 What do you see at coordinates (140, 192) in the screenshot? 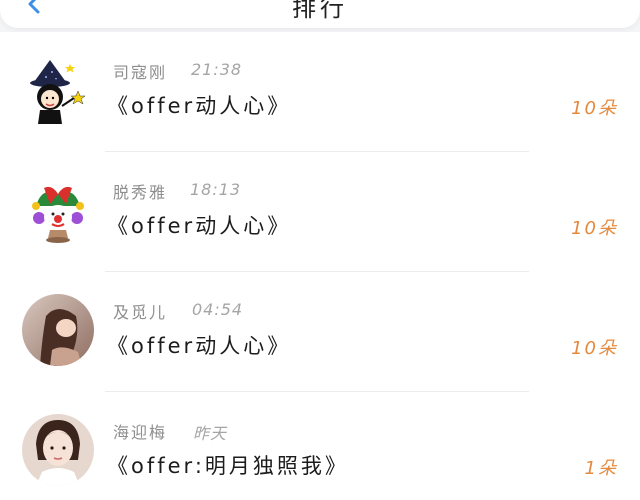
I see `sender-name: 脱秀雅` at bounding box center [140, 192].